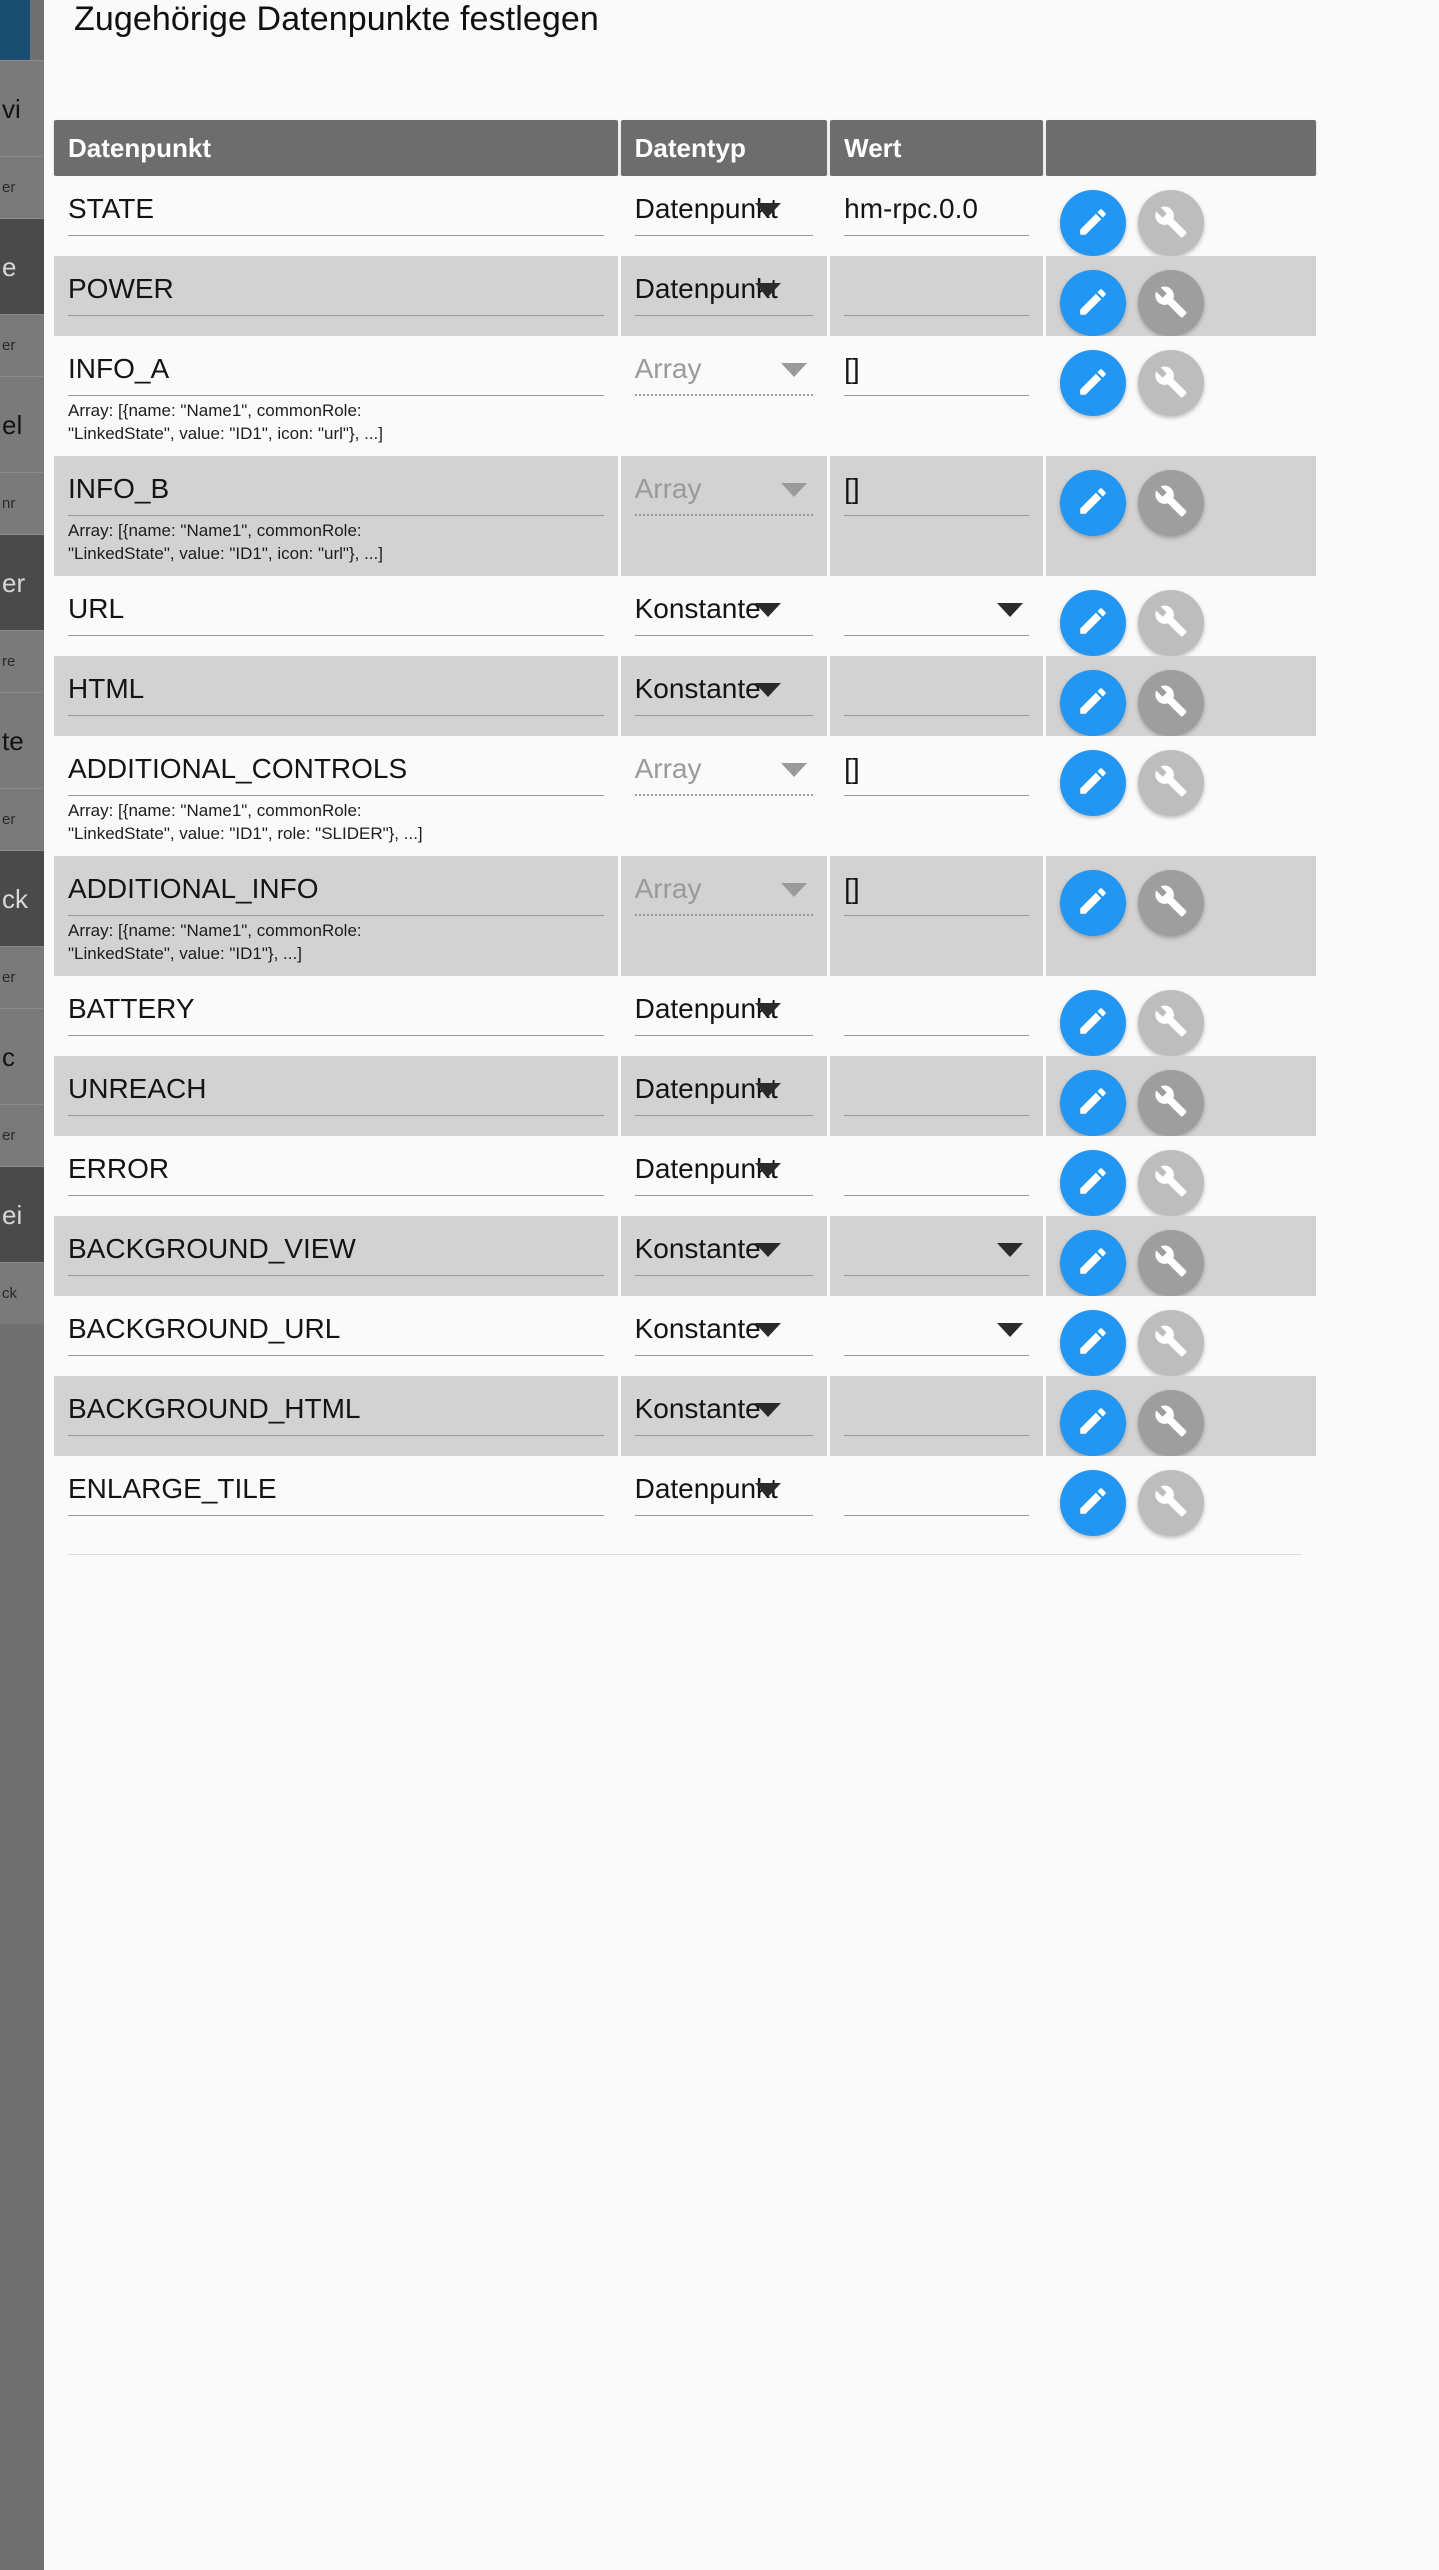 Image resolution: width=1439 pixels, height=2570 pixels. What do you see at coordinates (685, 1554) in the screenshot?
I see `table-bottom-divider` at bounding box center [685, 1554].